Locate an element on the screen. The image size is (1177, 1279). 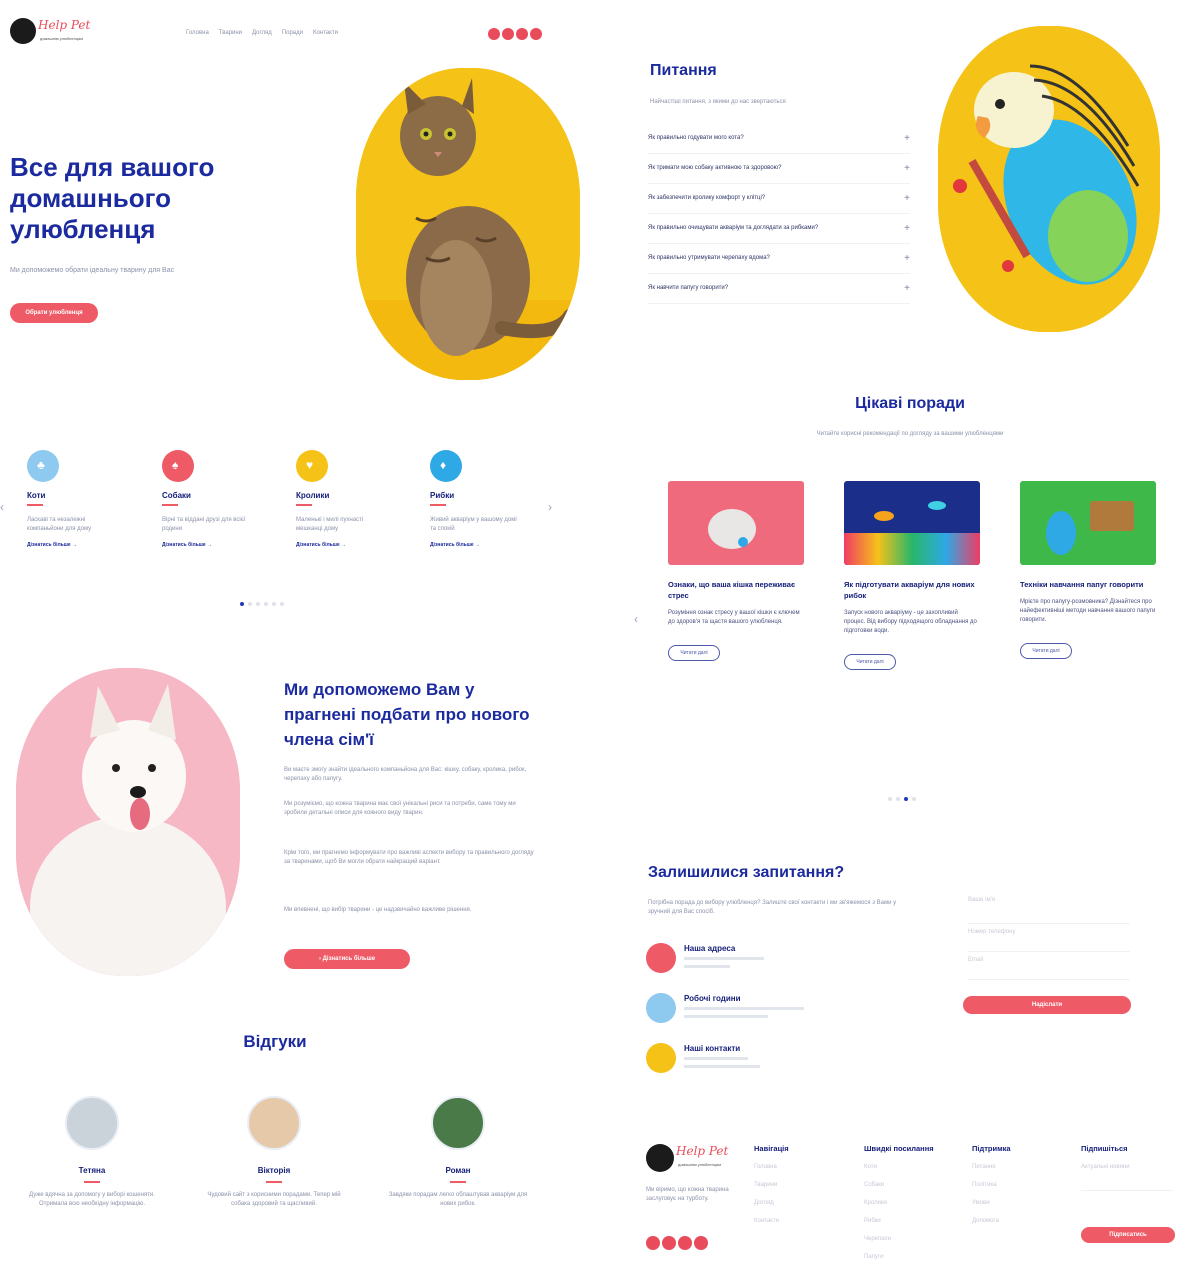
tip-title: Техніки навчання папуг говорити is located at coordinates (1082, 584).